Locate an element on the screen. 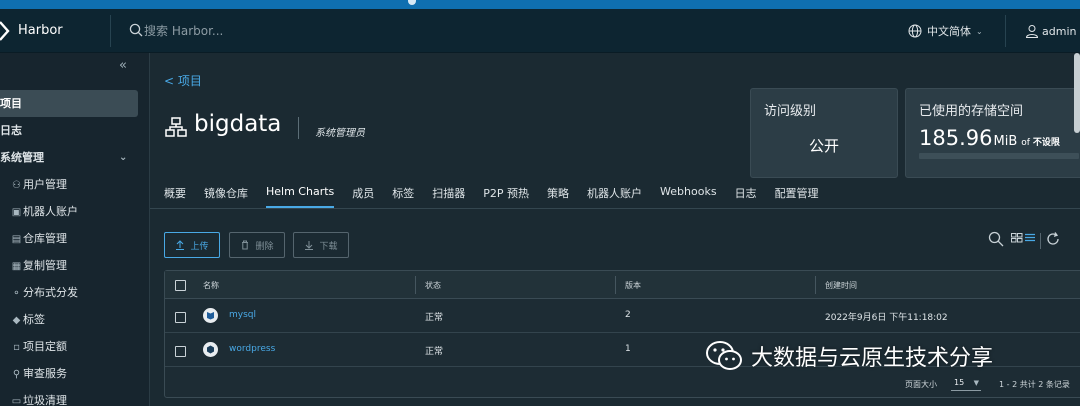 The height and width of the screenshot is (406, 1080). chart-name-link: wordpress is located at coordinates (252, 349).